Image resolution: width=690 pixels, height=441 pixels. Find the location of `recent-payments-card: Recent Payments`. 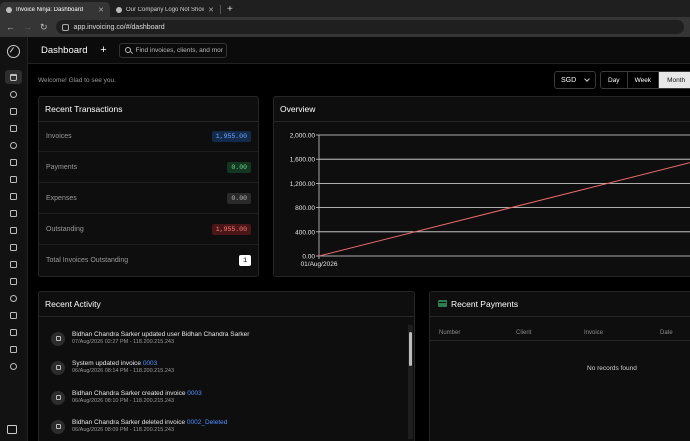

recent-payments-card: Recent Payments is located at coordinates (559, 366).